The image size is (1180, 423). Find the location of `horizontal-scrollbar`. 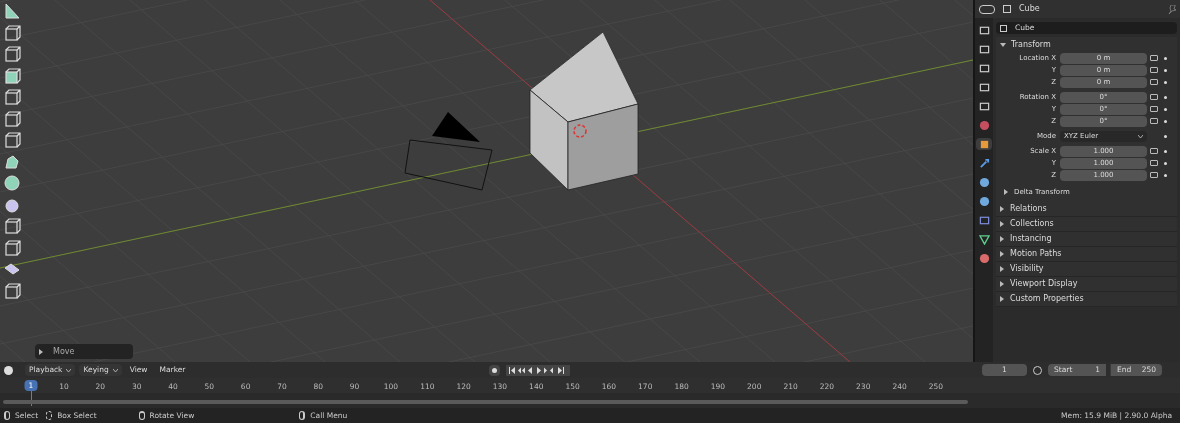

horizontal-scrollbar is located at coordinates (485, 402).